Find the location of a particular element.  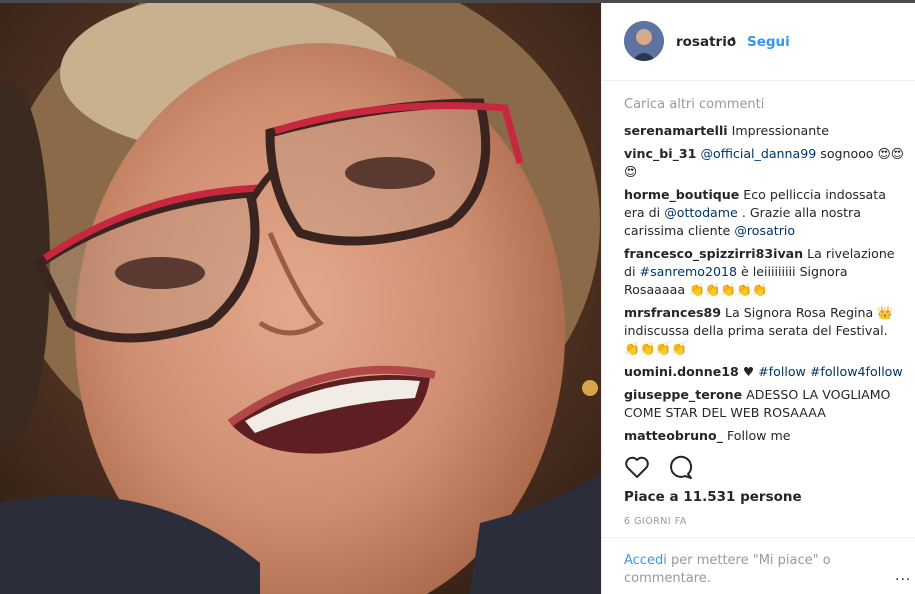

hashtag-link: #follow4follow is located at coordinates (856, 371).